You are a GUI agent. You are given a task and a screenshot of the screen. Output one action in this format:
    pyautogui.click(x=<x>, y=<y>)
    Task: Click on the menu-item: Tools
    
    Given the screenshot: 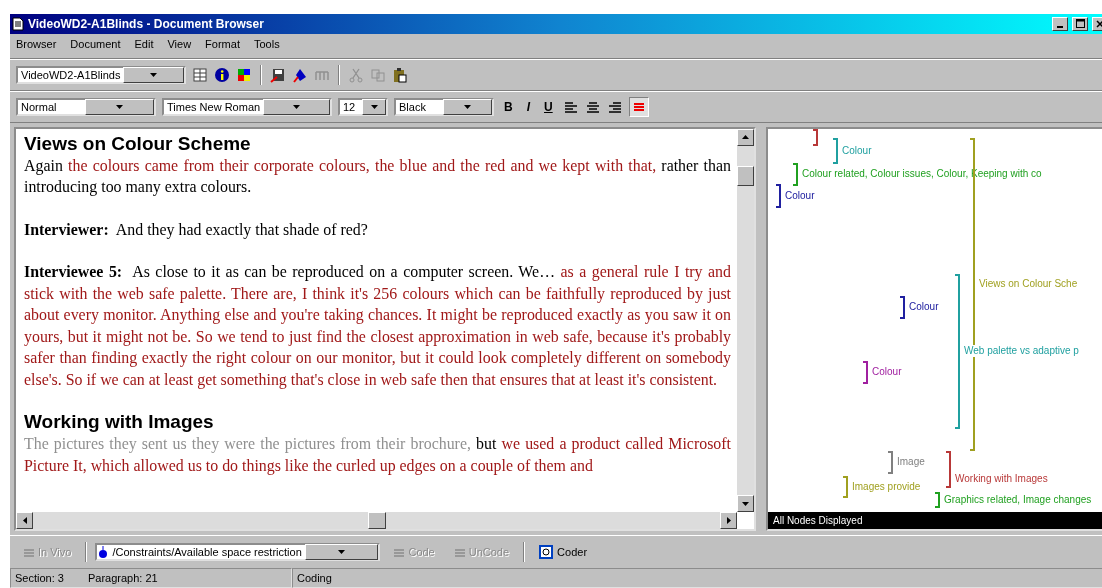 What is the action you would take?
    pyautogui.click(x=266, y=45)
    